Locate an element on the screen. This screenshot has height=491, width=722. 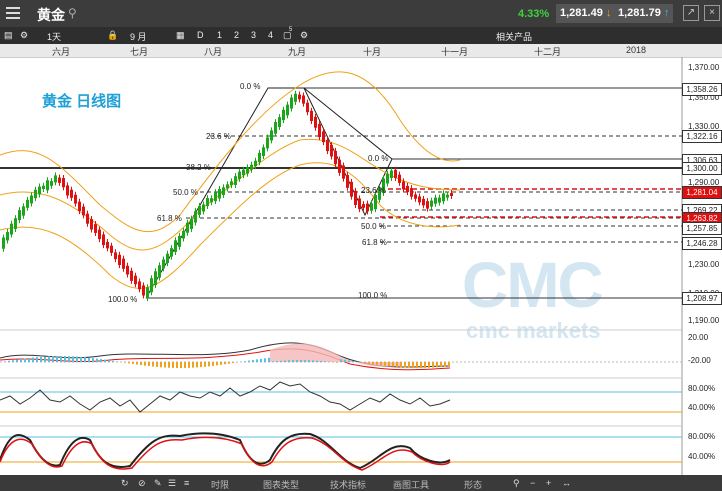
refresh-icon: ↻ is located at coordinates (125, 483).